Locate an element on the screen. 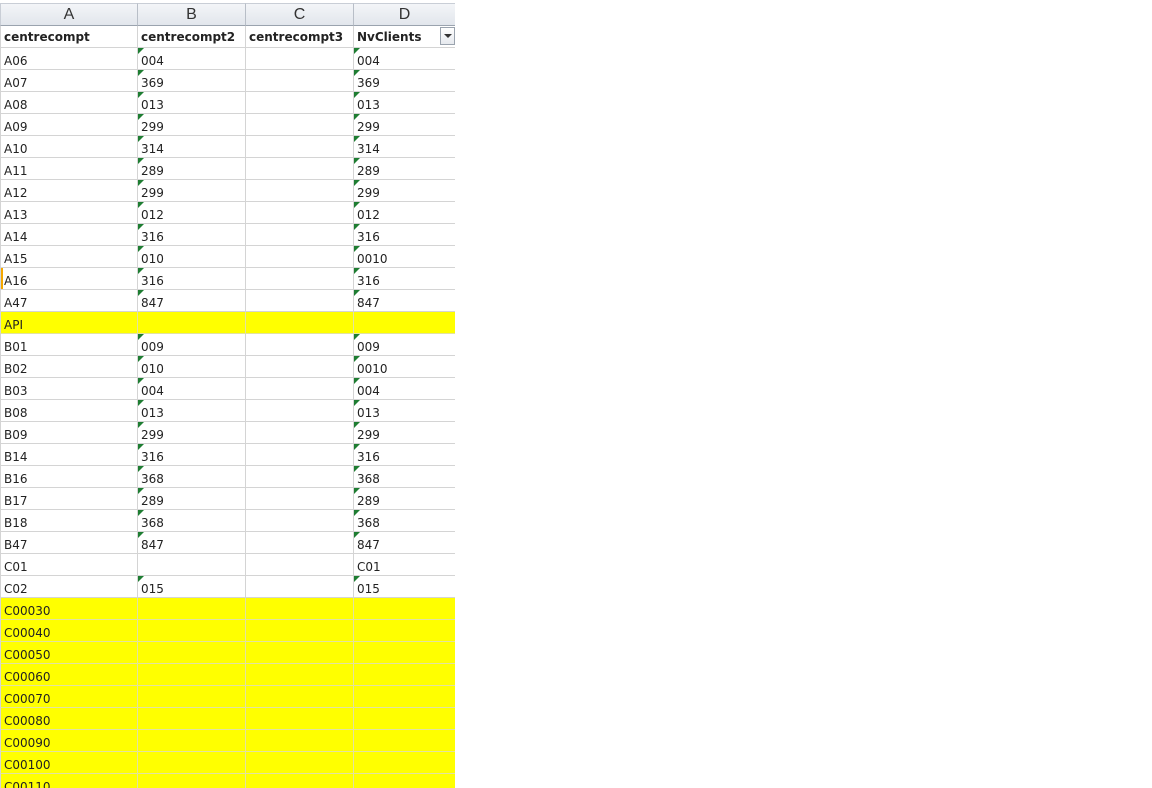 The image size is (1152, 788). cell-a: B14 is located at coordinates (69, 455).